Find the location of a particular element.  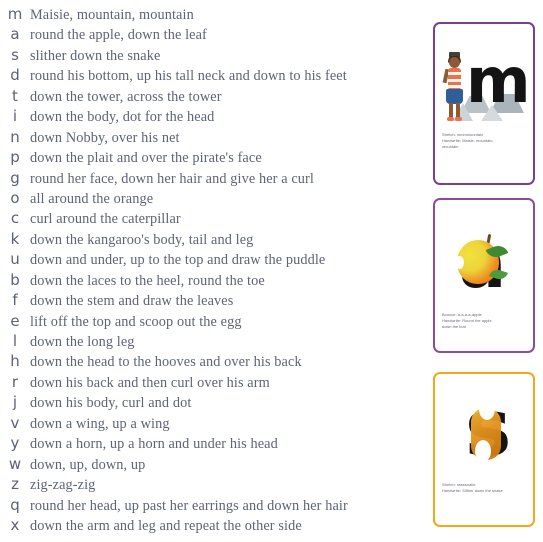

phrase-letter: e is located at coordinates (15, 320).